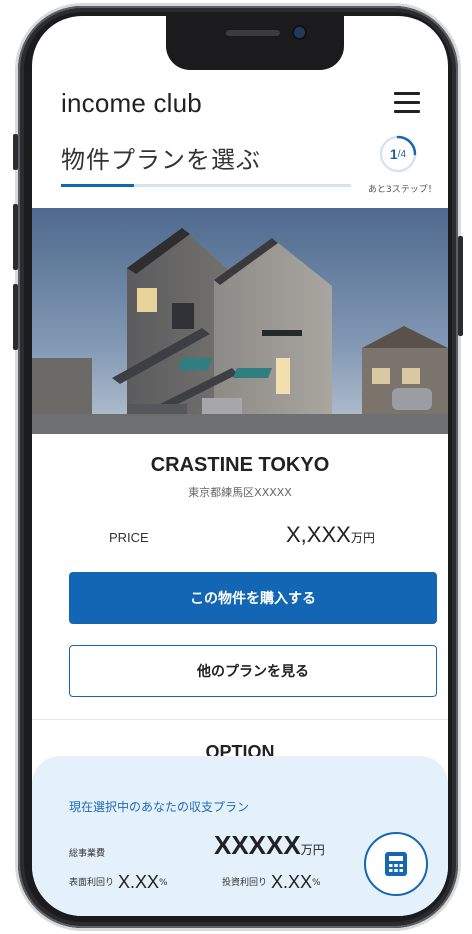 The image size is (472, 934). What do you see at coordinates (312, 850) in the screenshot?
I see `total-cost-unit: 万円` at bounding box center [312, 850].